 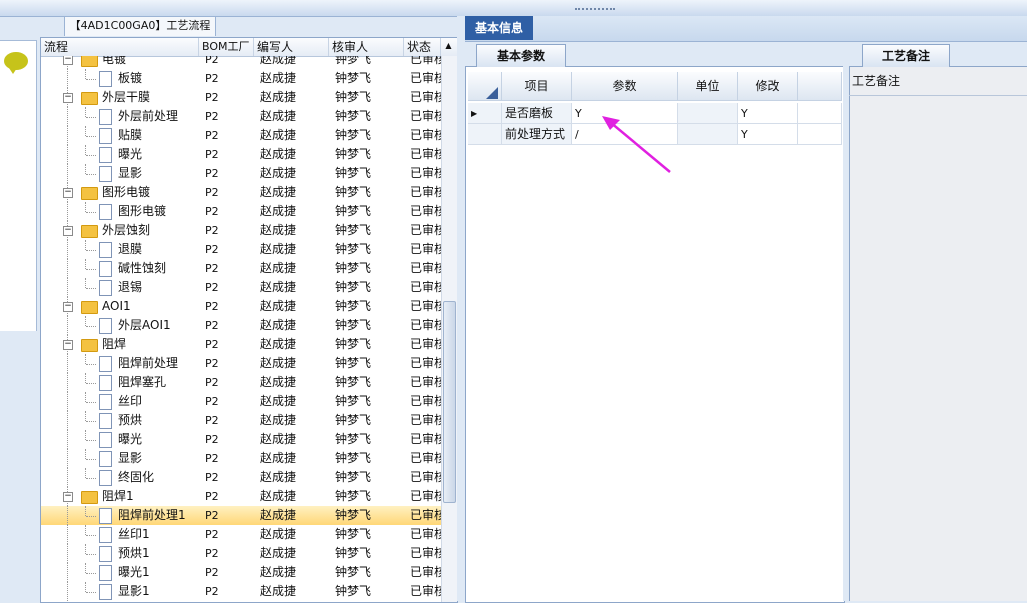 What do you see at coordinates (241, 477) in the screenshot?
I see `tree-step-row: 终固化 P2 赵成捷 钟梦飞 已审核` at bounding box center [241, 477].